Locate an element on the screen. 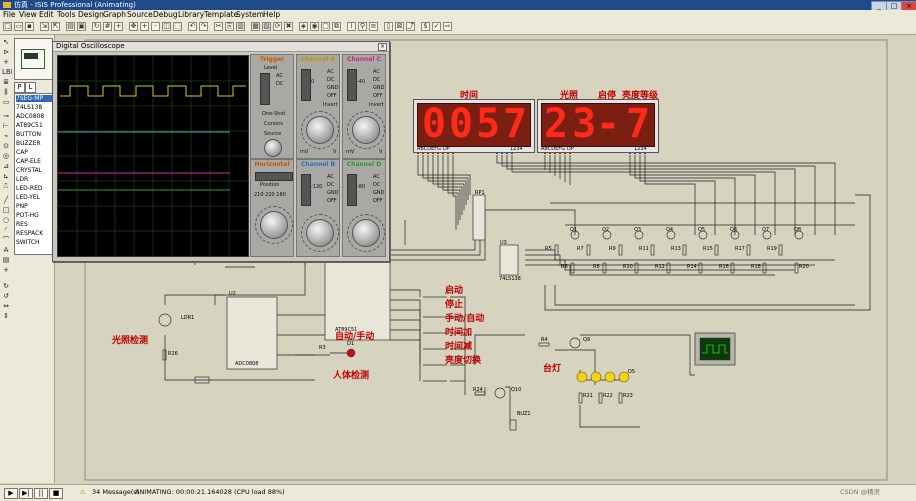 The width and height of the screenshot is (916, 501). pick-devices-button: P is located at coordinates (19, 87).